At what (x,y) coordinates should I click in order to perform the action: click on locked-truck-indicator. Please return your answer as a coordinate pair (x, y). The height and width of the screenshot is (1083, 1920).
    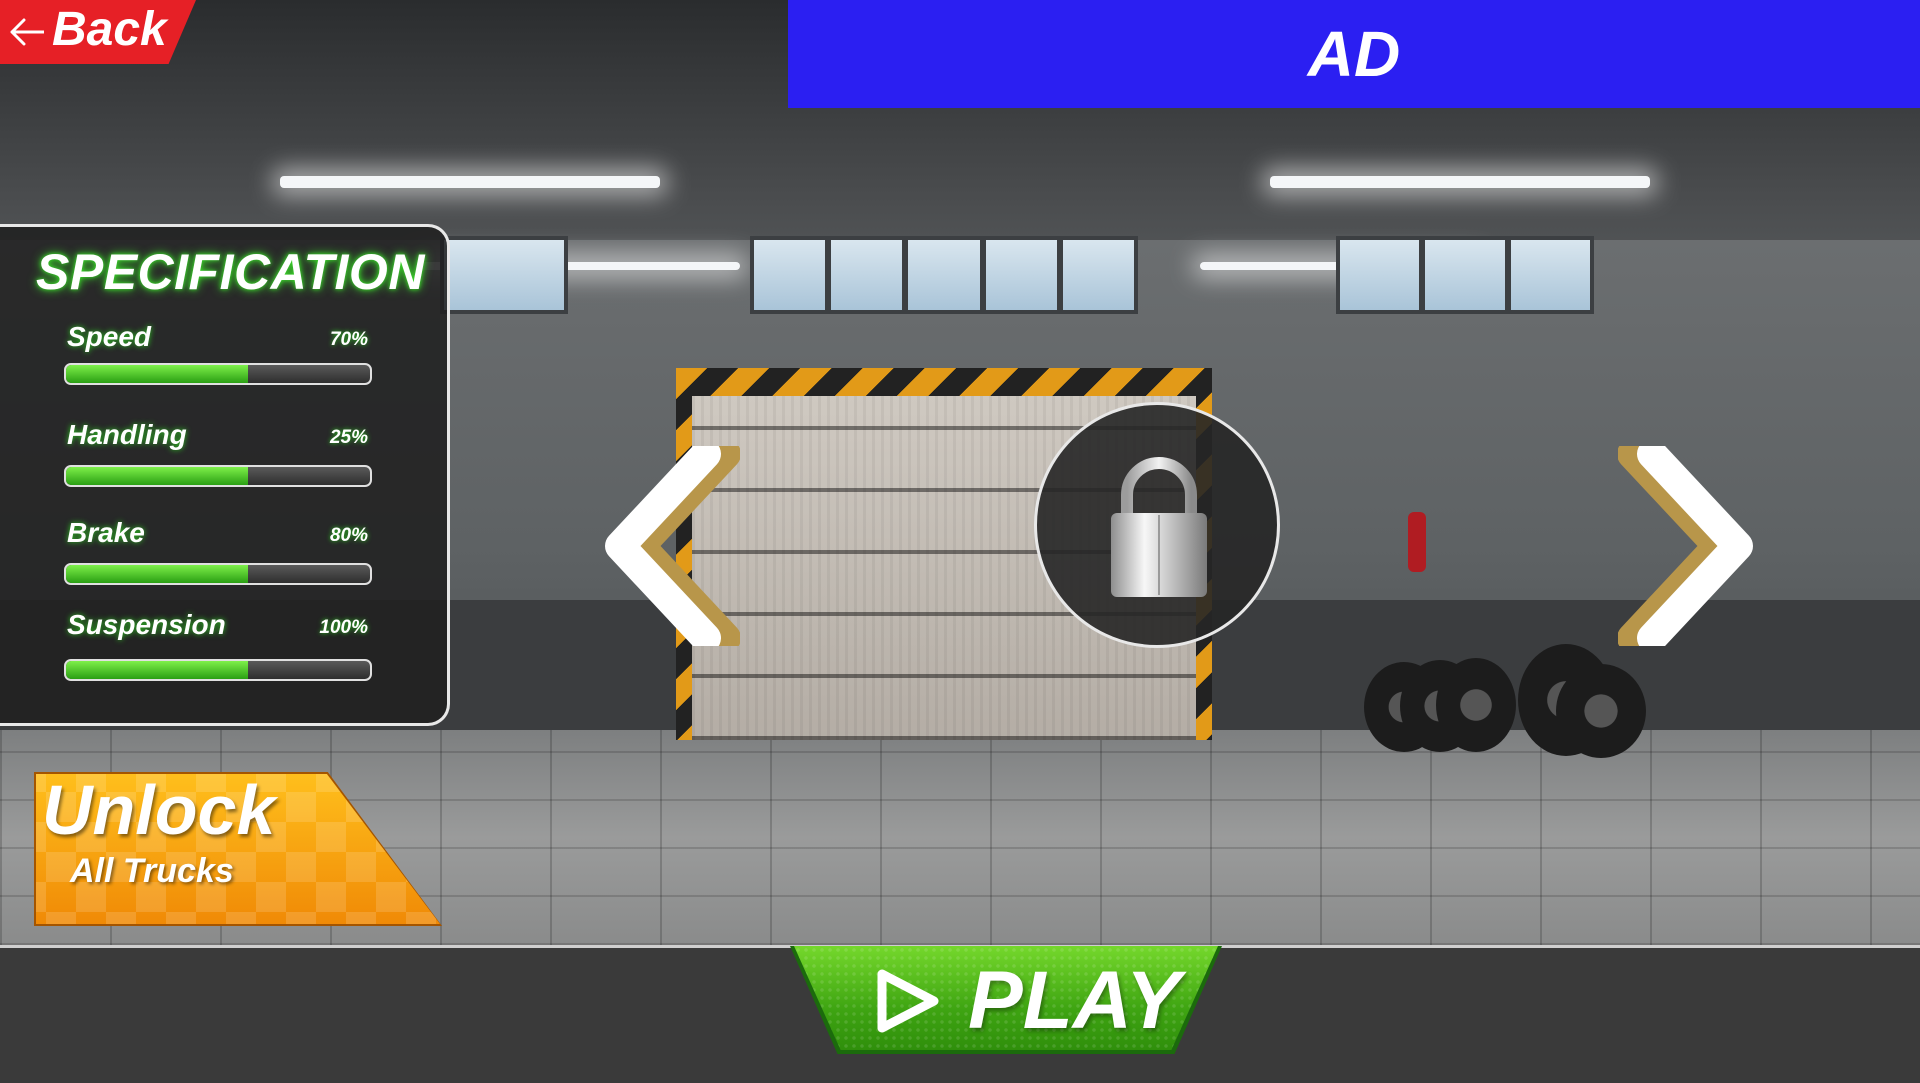
    Looking at the image, I should click on (1157, 525).